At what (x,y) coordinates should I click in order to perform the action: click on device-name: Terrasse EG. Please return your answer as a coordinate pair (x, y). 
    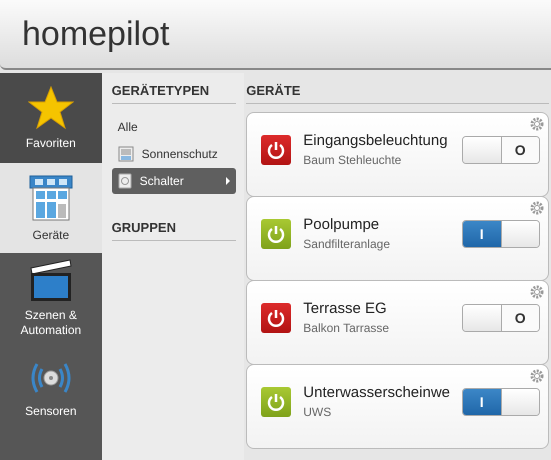
    Looking at the image, I should click on (345, 308).